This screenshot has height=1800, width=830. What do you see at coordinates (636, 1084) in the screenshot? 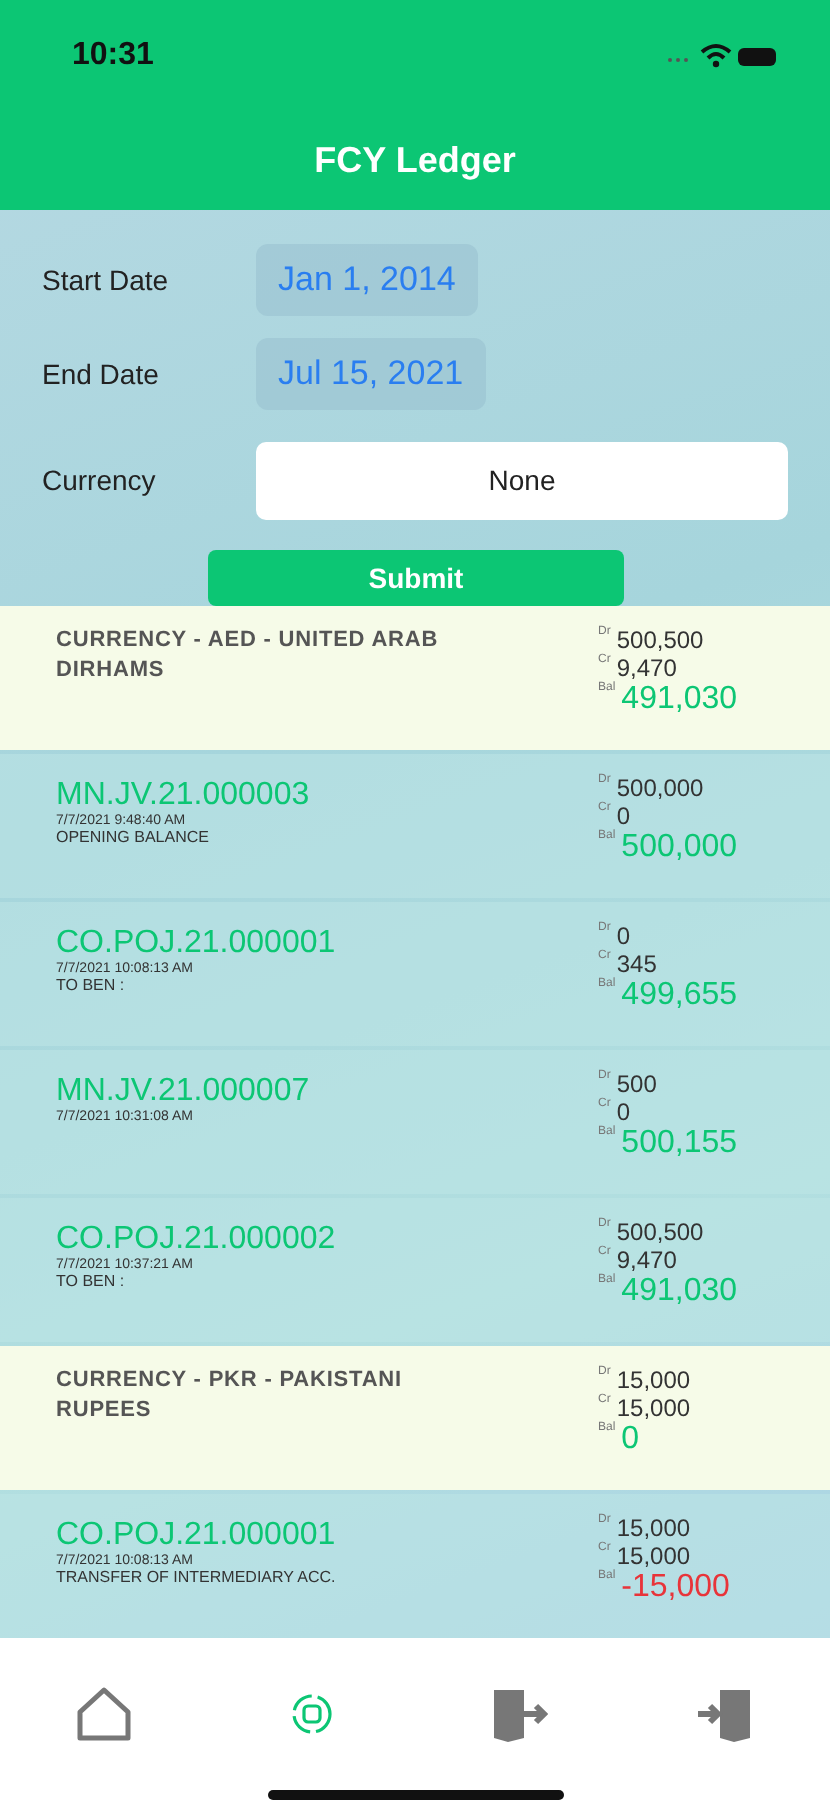
I see `debit-amount: 500` at bounding box center [636, 1084].